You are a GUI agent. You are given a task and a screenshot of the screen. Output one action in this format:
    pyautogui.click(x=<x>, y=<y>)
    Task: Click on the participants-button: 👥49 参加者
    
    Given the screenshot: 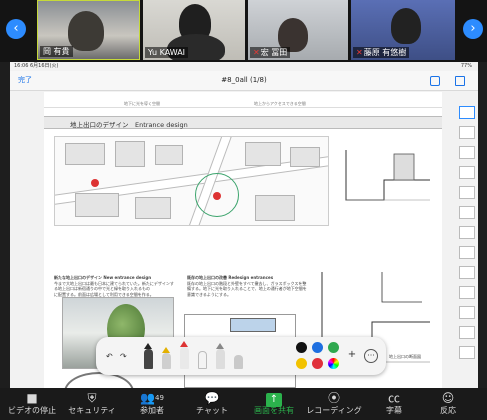 What is the action you would take?
    pyautogui.click(x=152, y=403)
    